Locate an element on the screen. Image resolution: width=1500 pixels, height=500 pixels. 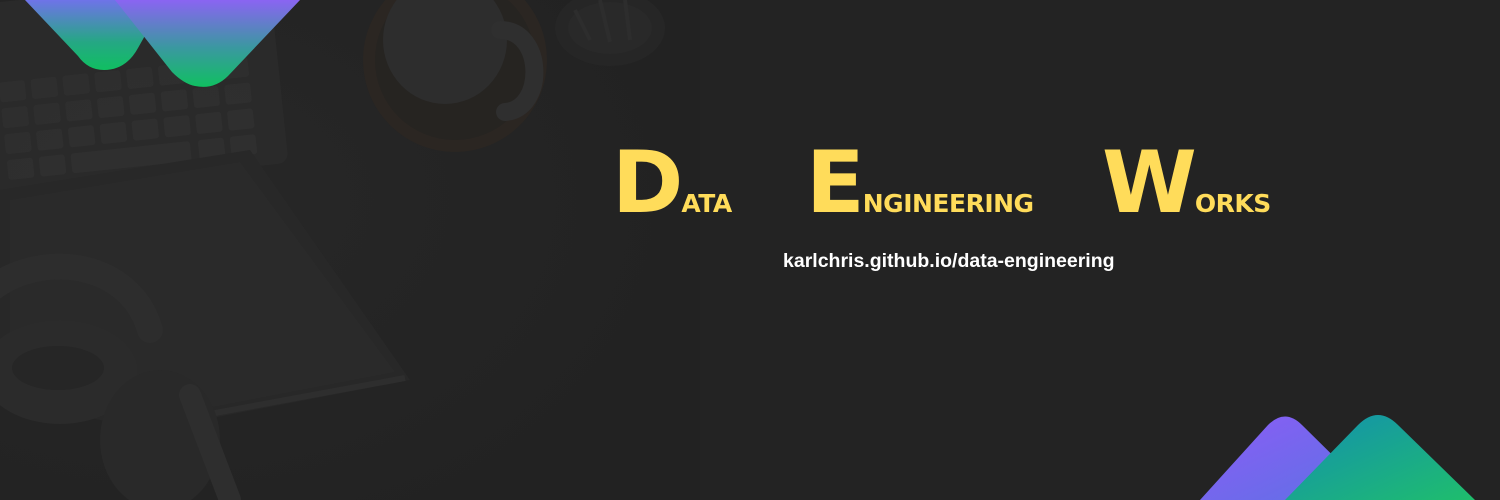
site-url-link: karlchris.github.io/data-engineering is located at coordinates (949, 261).